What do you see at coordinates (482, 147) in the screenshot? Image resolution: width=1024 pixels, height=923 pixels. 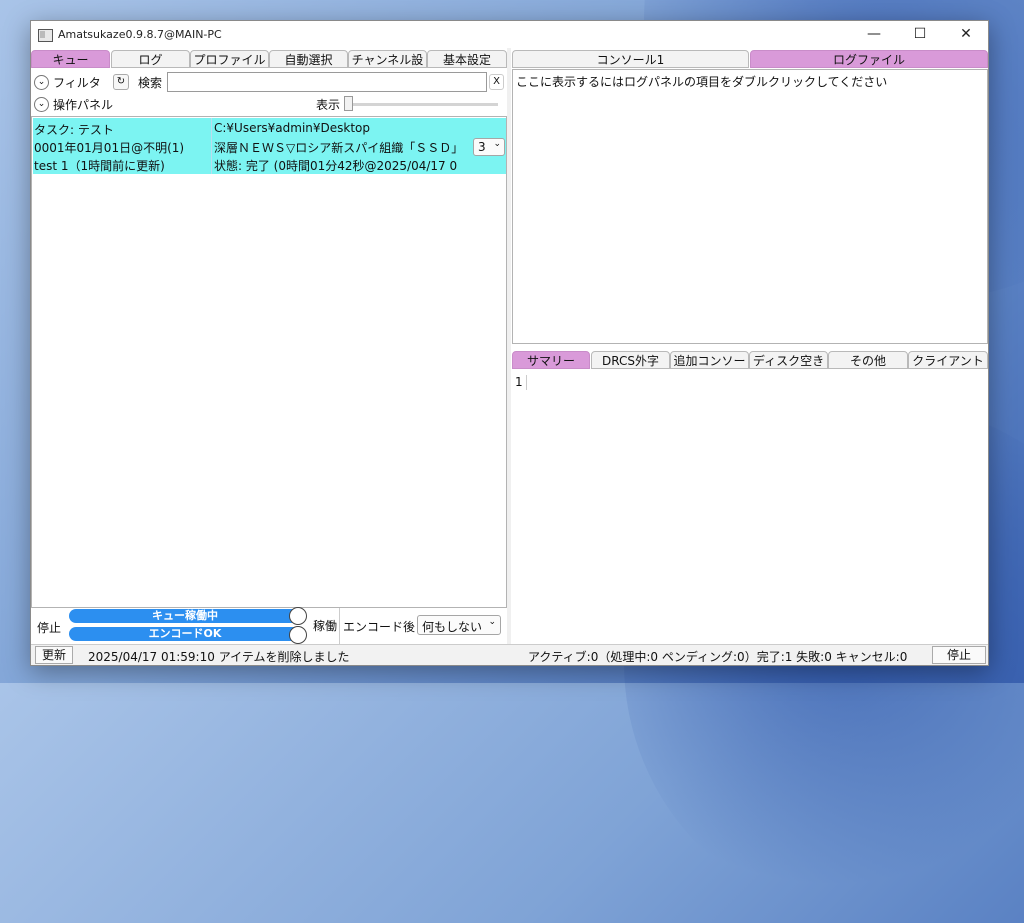 I see `priority-value: 3` at bounding box center [482, 147].